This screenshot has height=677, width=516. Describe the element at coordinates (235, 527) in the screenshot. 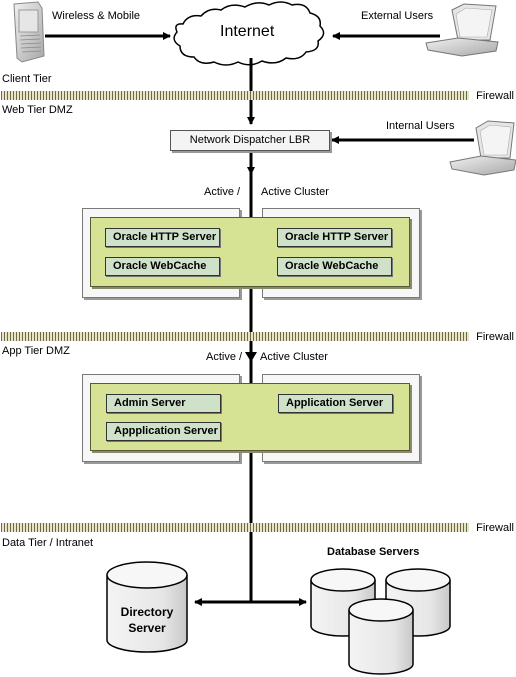

I see `firewall-stripe-data` at that location.